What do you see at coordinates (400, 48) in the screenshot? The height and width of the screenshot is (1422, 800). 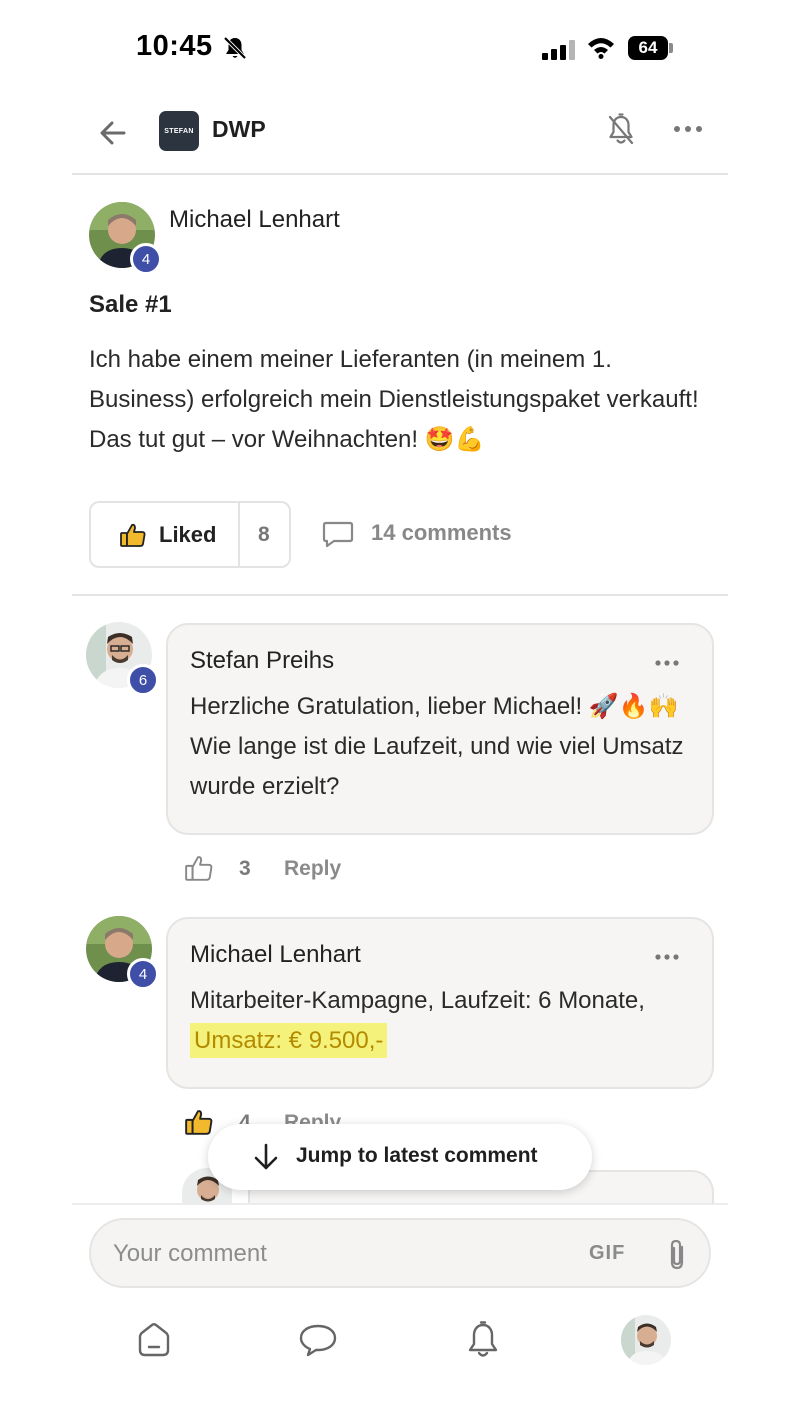 I see `status-bar: 10:45 64` at bounding box center [400, 48].